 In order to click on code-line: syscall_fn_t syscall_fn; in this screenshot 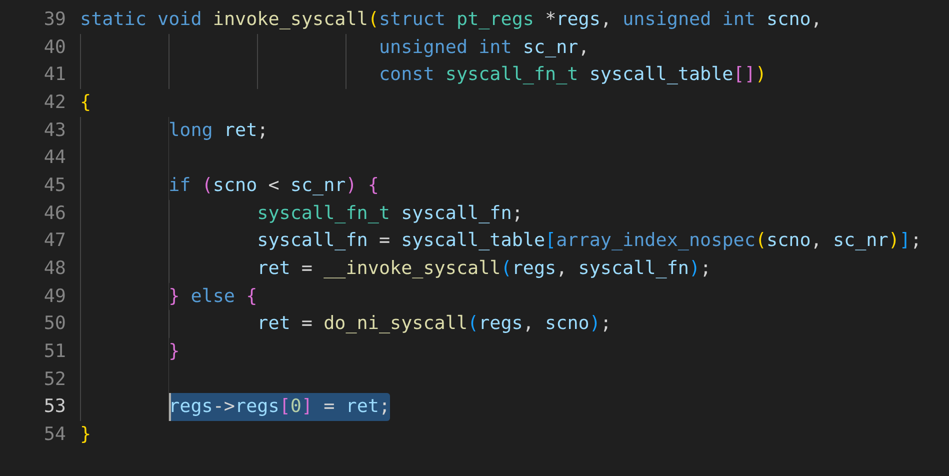, I will do `click(390, 214)`.